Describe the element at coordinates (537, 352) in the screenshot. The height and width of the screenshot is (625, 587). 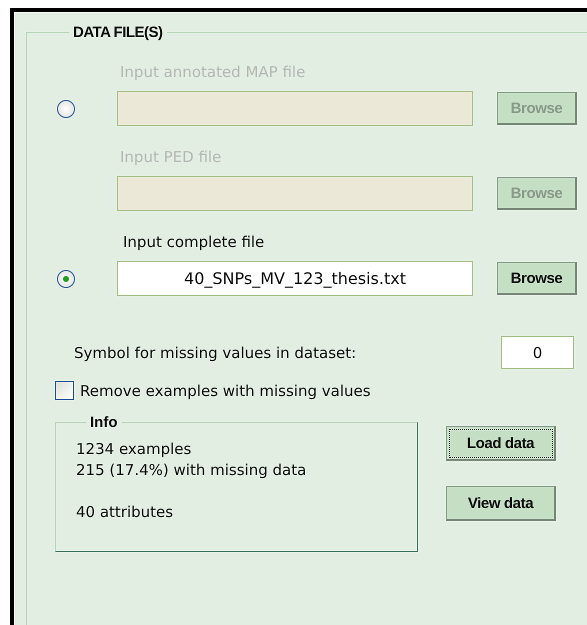
I see `missing-symbol-field: 0` at that location.